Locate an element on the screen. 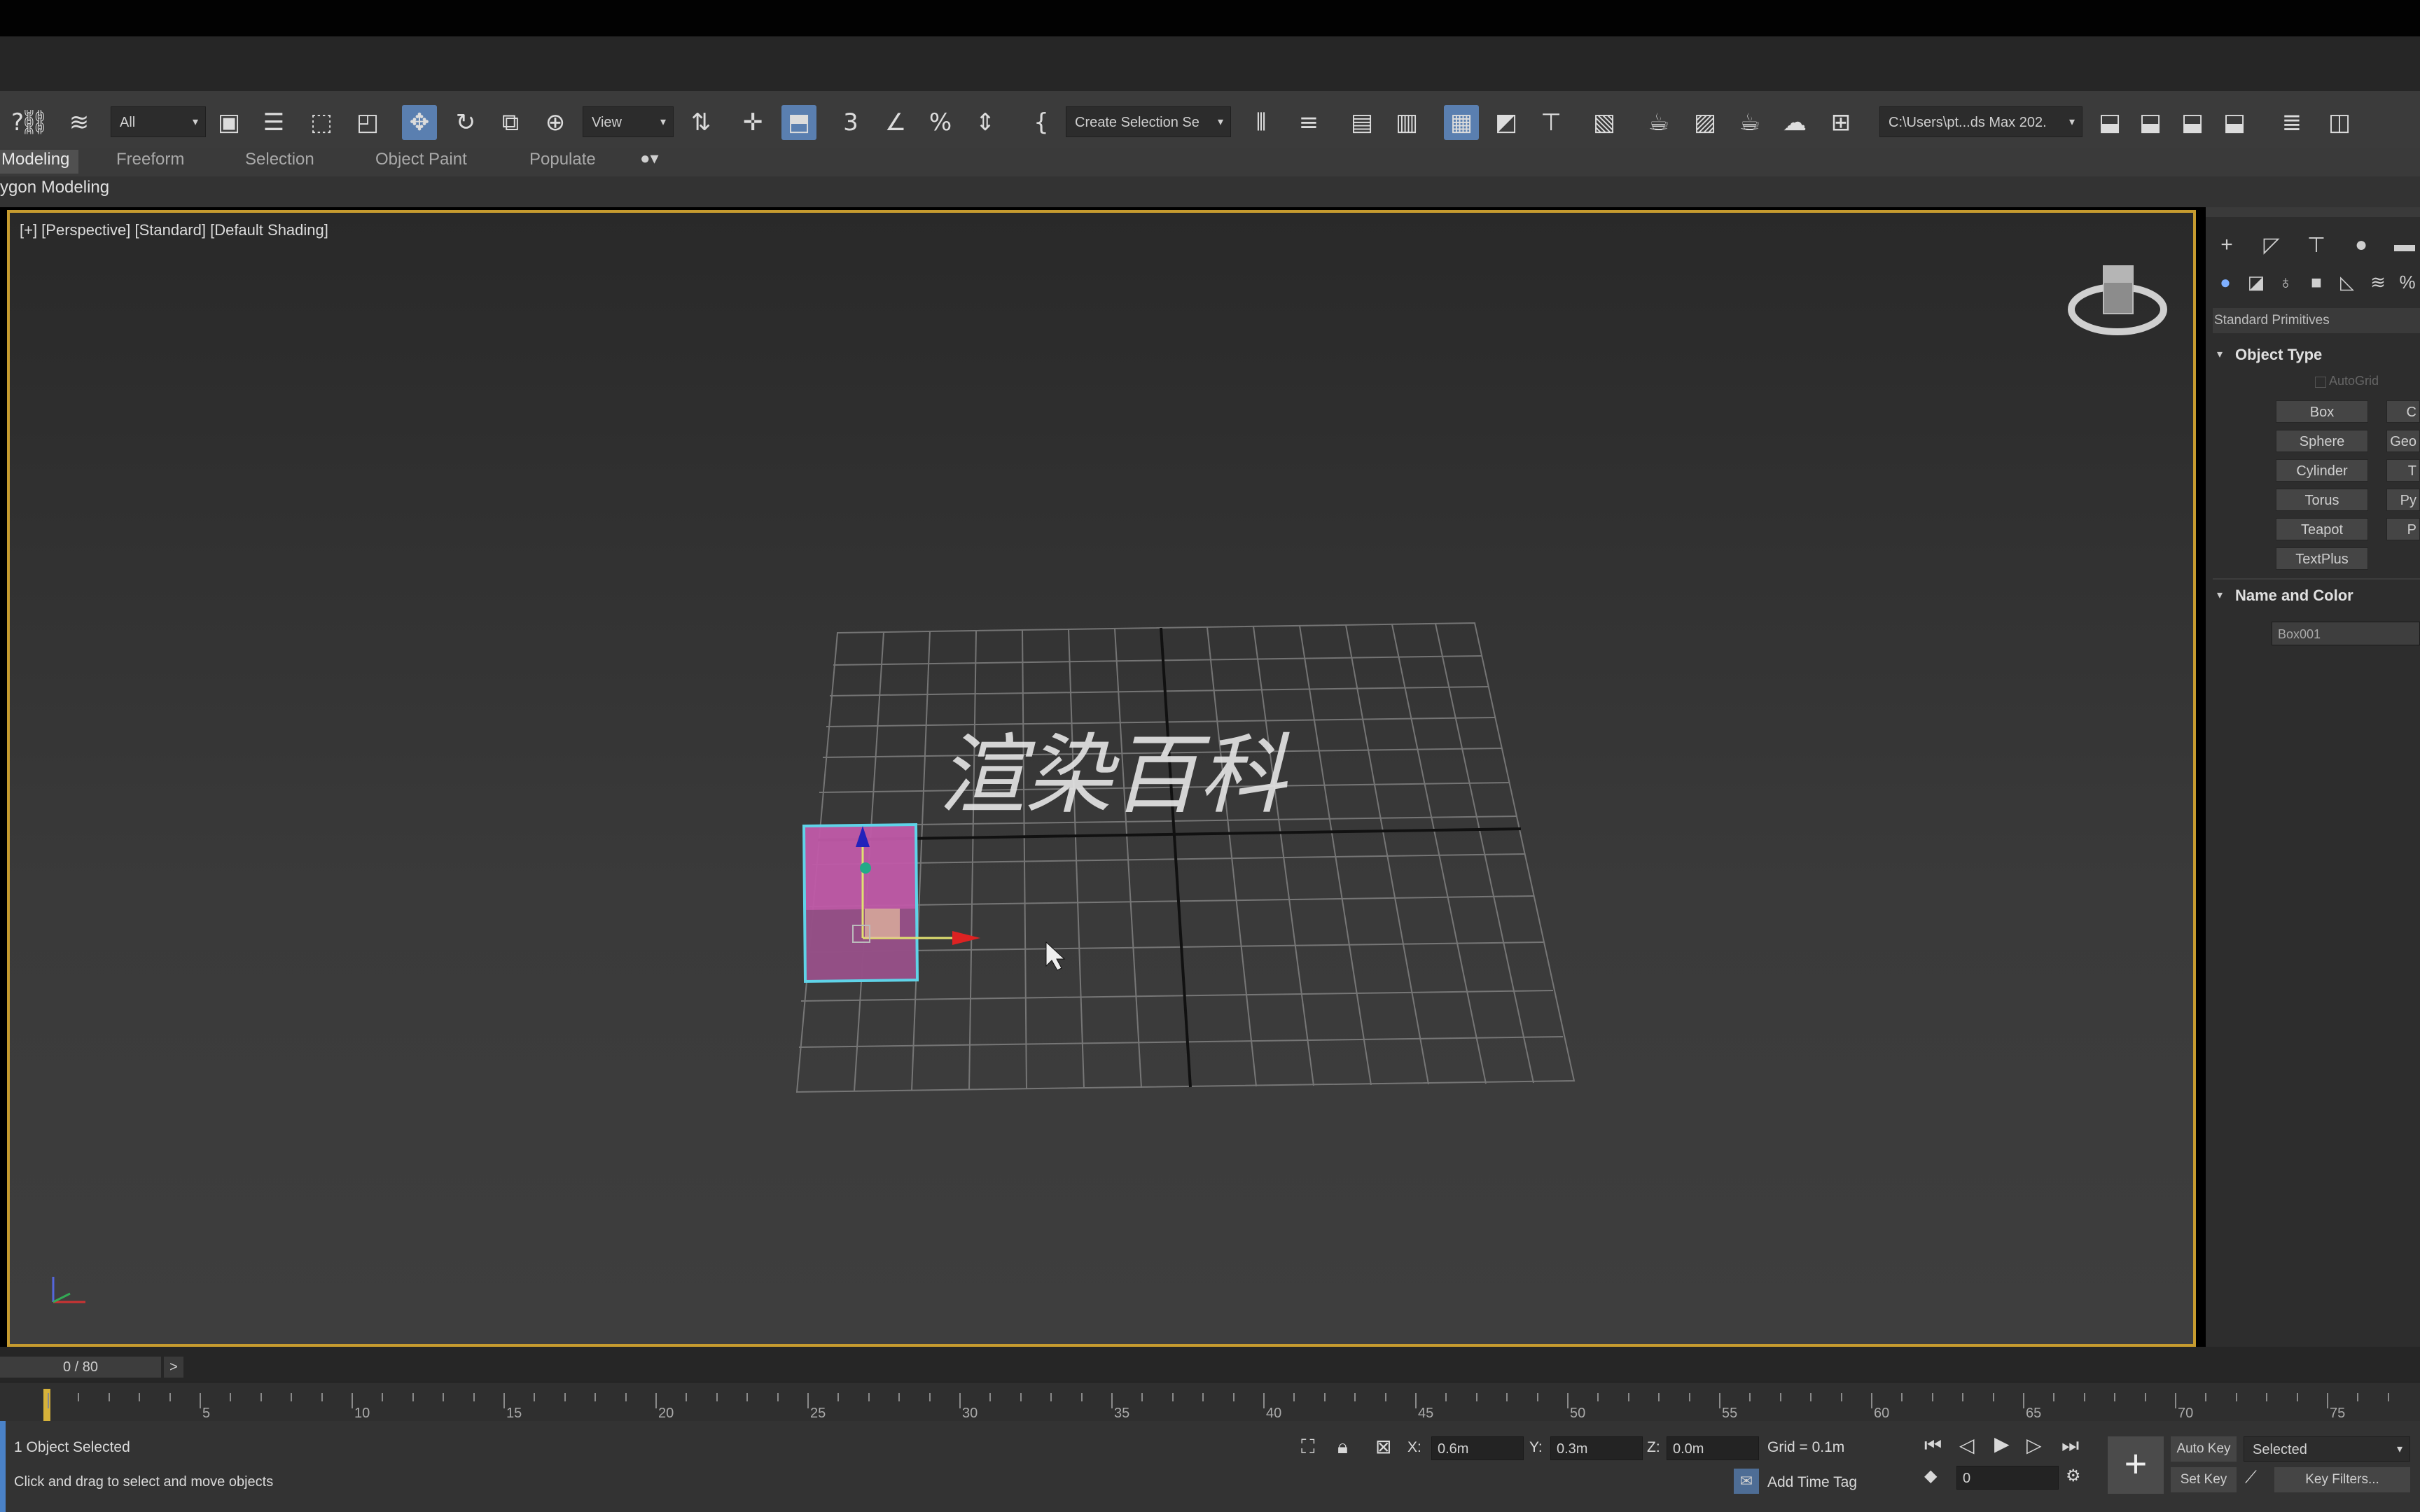 The image size is (2420, 1512). motion-tab-icon: ● is located at coordinates (2361, 245).